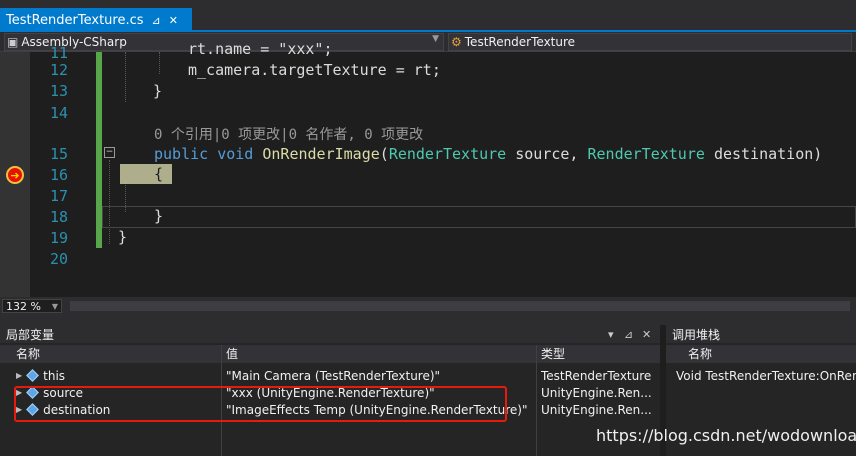 The image size is (856, 456). Describe the element at coordinates (75, 20) in the screenshot. I see `tab-title: TestRenderTexture.cs` at that location.